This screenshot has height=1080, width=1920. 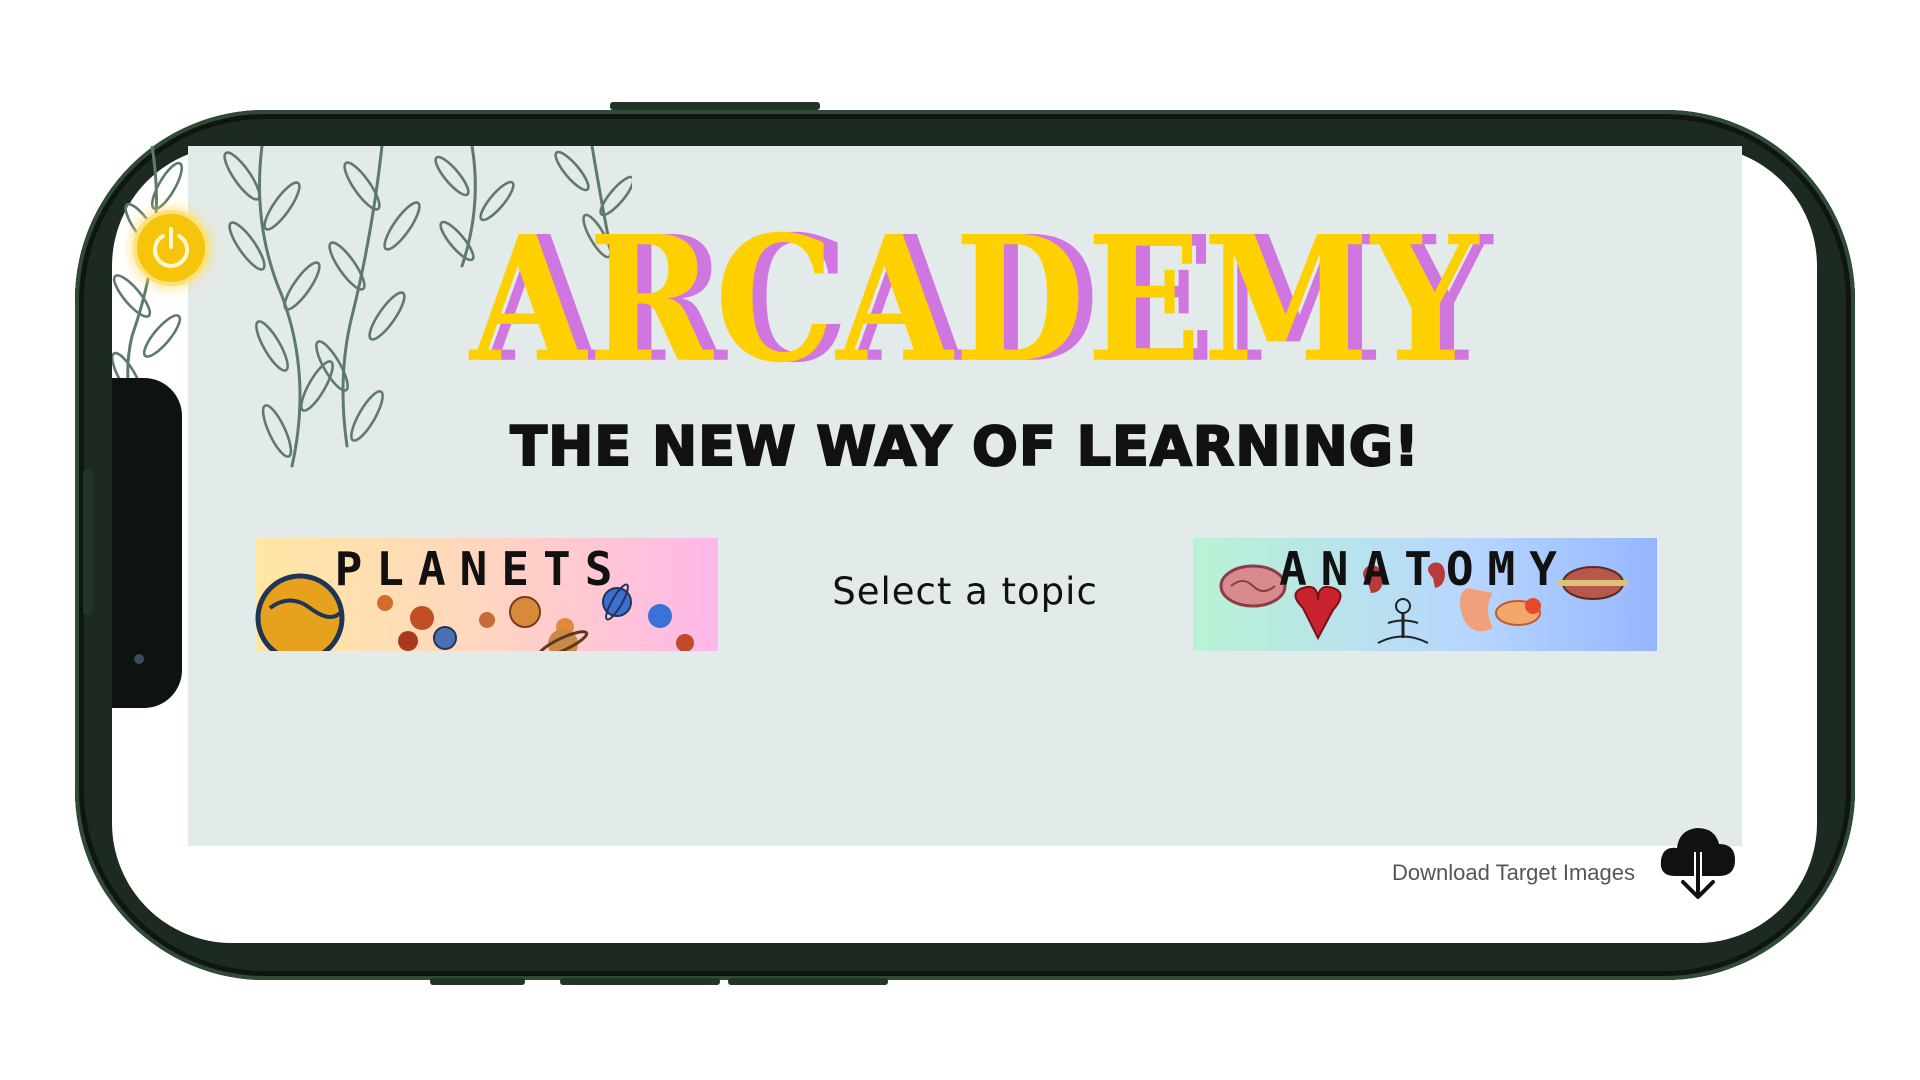 What do you see at coordinates (88, 542) in the screenshot?
I see `phone-side-button` at bounding box center [88, 542].